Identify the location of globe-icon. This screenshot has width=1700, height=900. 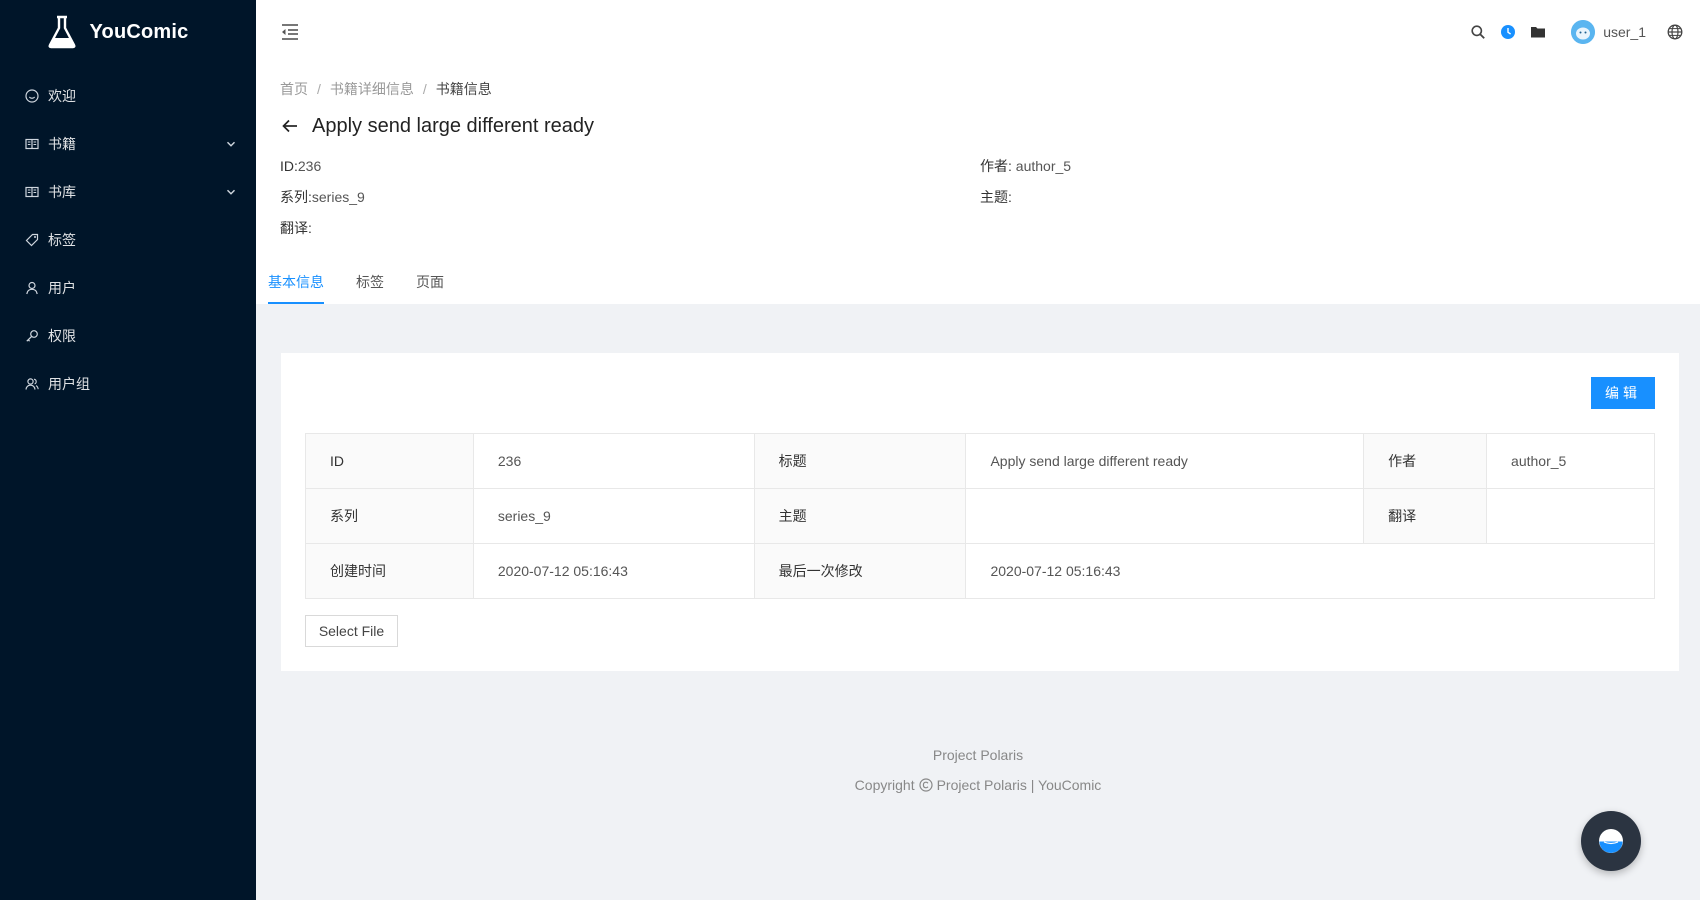
(1675, 32).